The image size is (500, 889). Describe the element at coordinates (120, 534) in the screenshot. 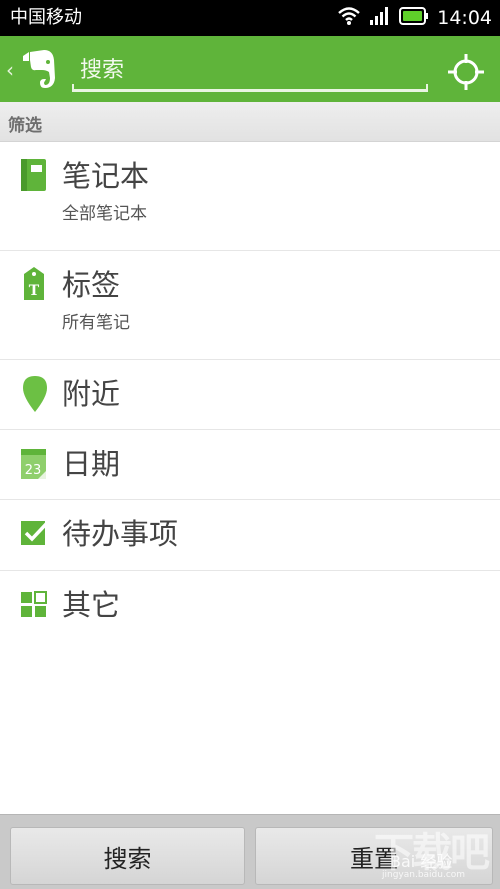

I see `filter-item-title: 待办事项` at that location.